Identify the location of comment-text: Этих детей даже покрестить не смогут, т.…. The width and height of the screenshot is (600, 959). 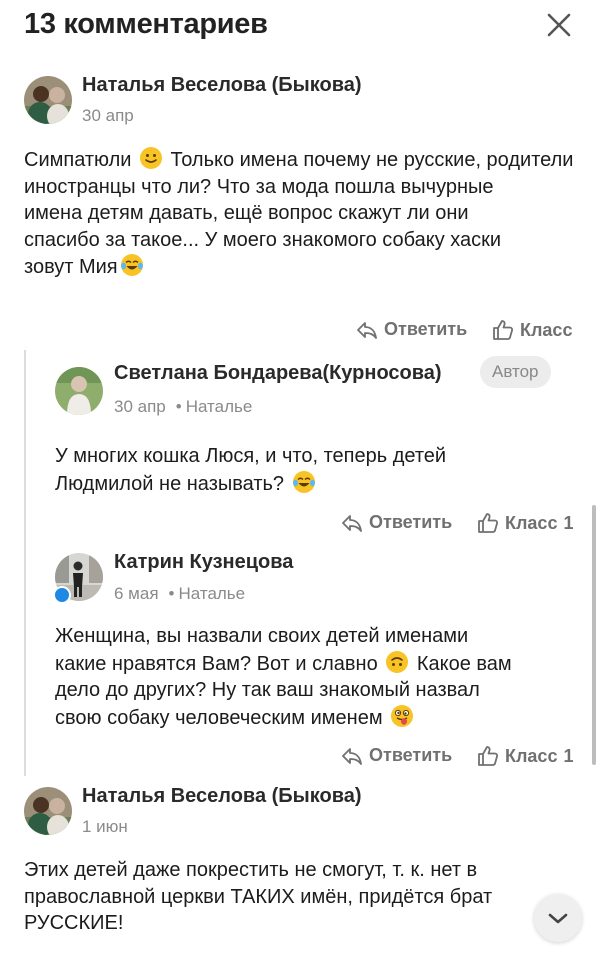
(304, 897).